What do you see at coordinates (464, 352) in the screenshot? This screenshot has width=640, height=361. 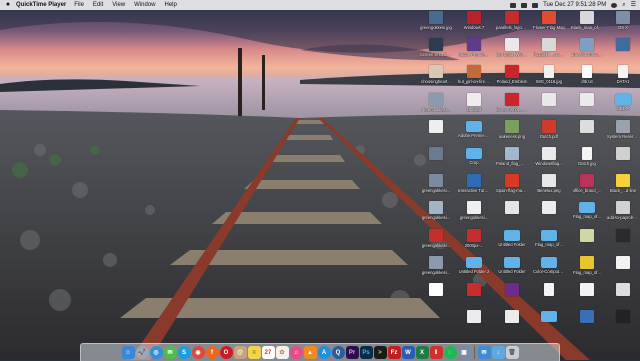 I see `preview-icon: ▣` at bounding box center [464, 352].